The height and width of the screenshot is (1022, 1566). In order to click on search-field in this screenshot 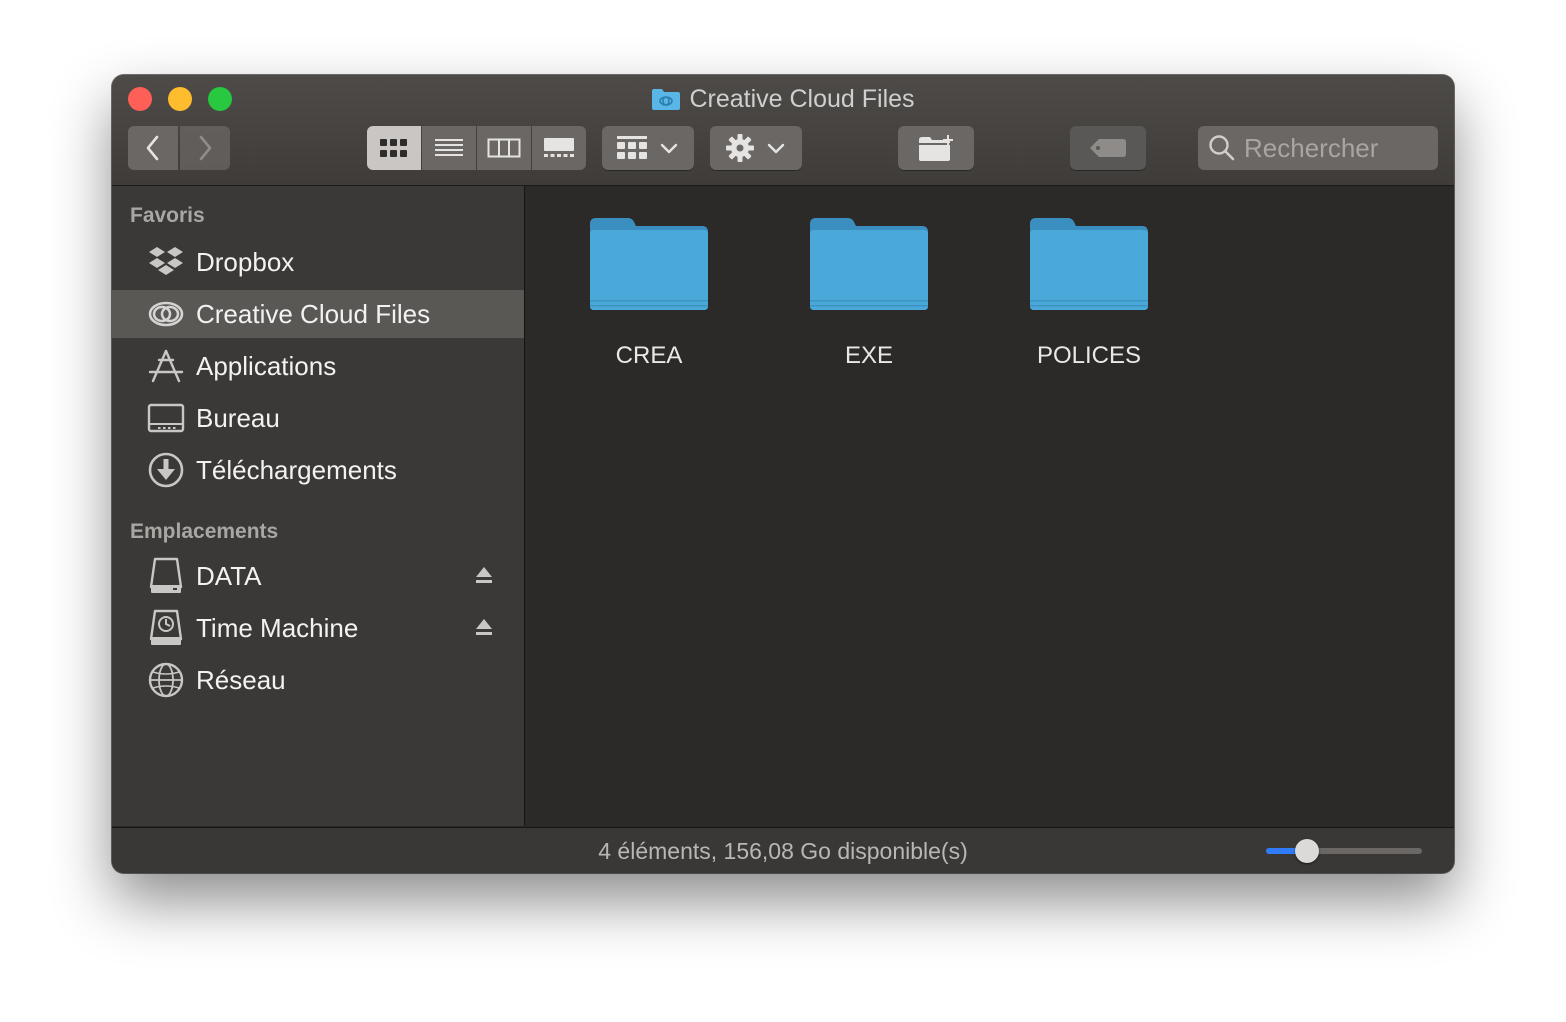, I will do `click(1318, 148)`.